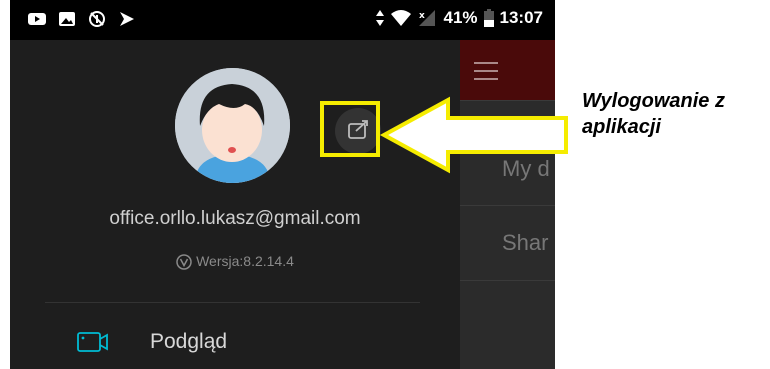 Image resolution: width=770 pixels, height=369 pixels. Describe the element at coordinates (621, 127) in the screenshot. I see `annotation-line-2: aplikacji` at that location.